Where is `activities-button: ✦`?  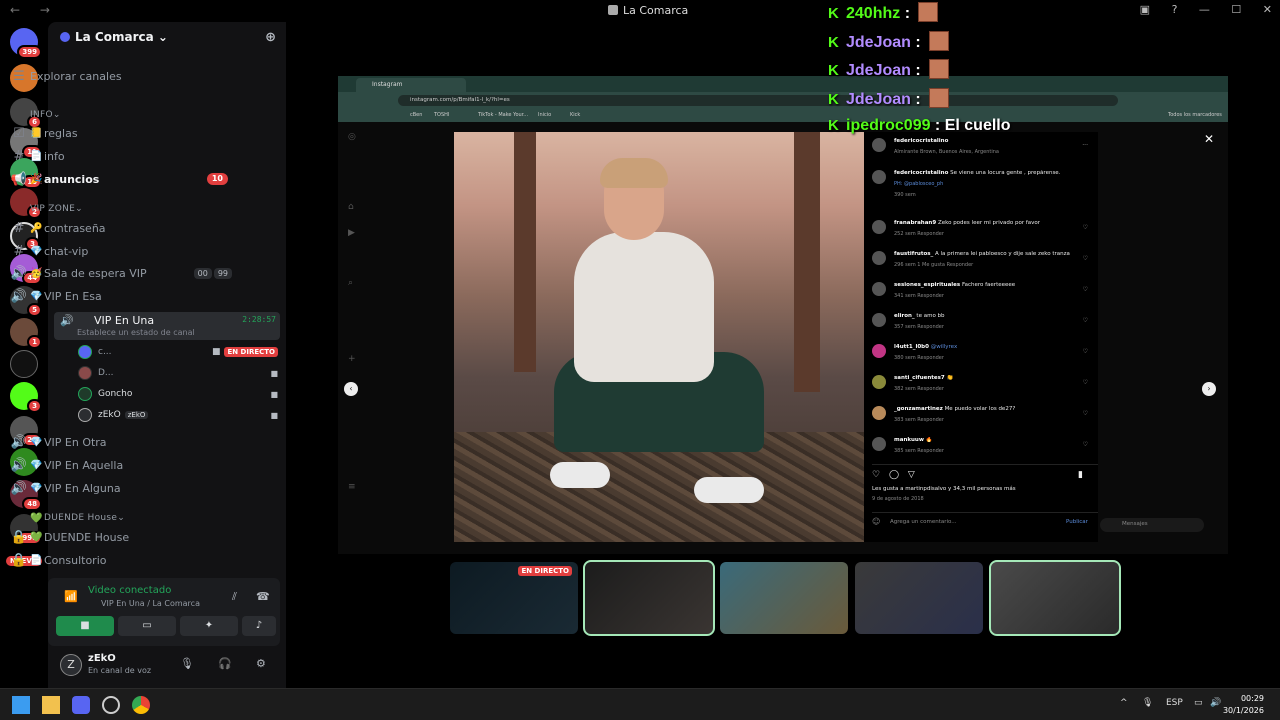
activities-button: ✦ is located at coordinates (209, 626).